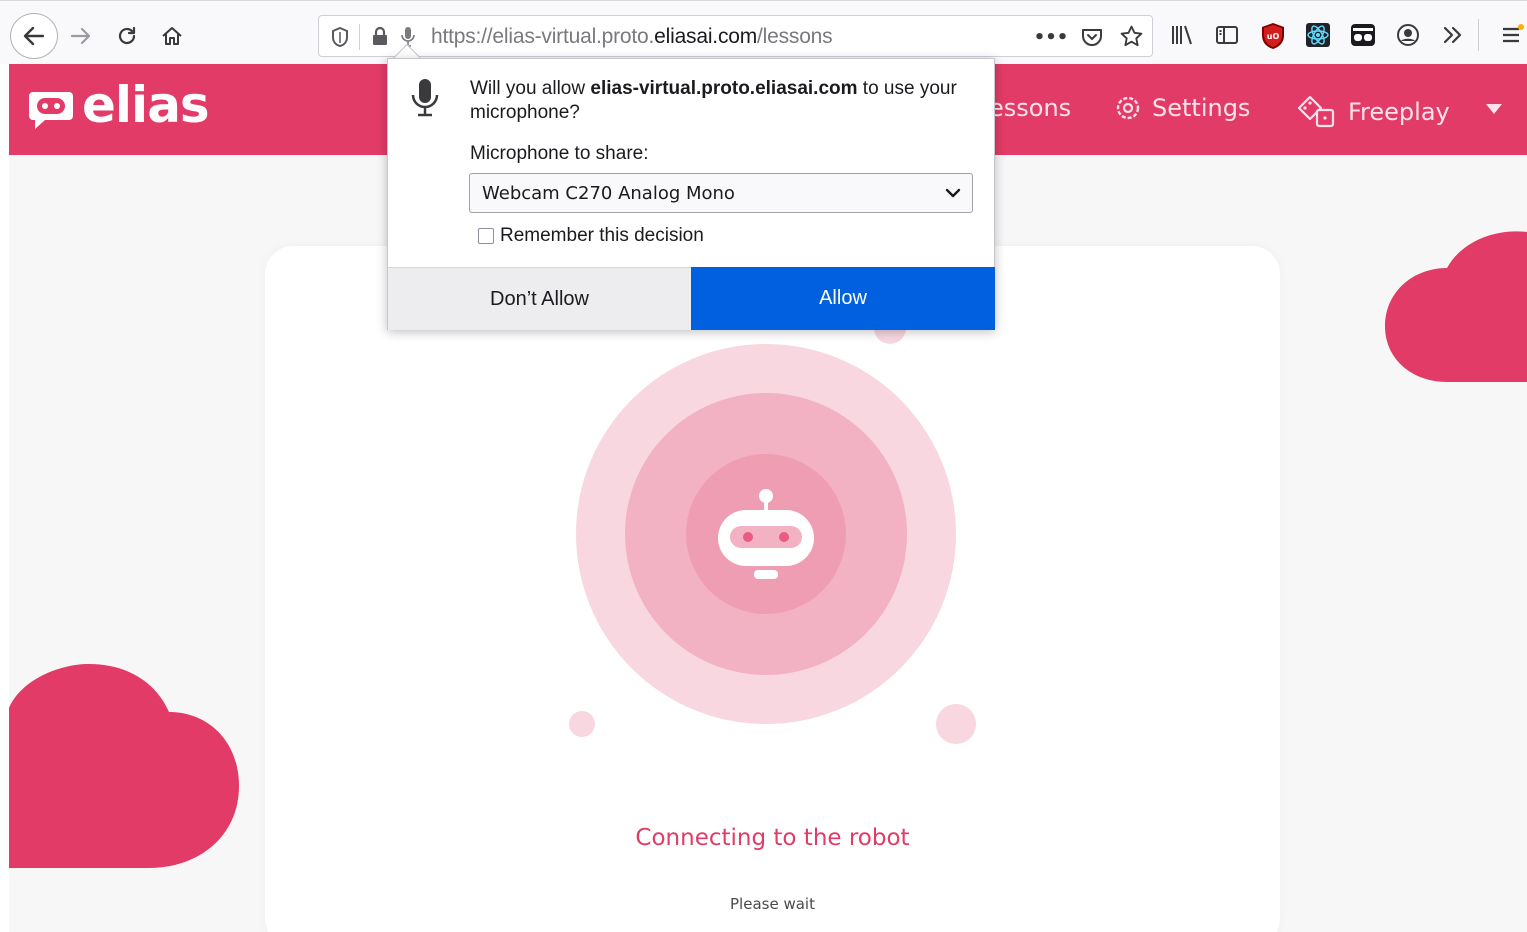 The height and width of the screenshot is (932, 1527). I want to click on ublock-origin-icon: uO, so click(1273, 36).